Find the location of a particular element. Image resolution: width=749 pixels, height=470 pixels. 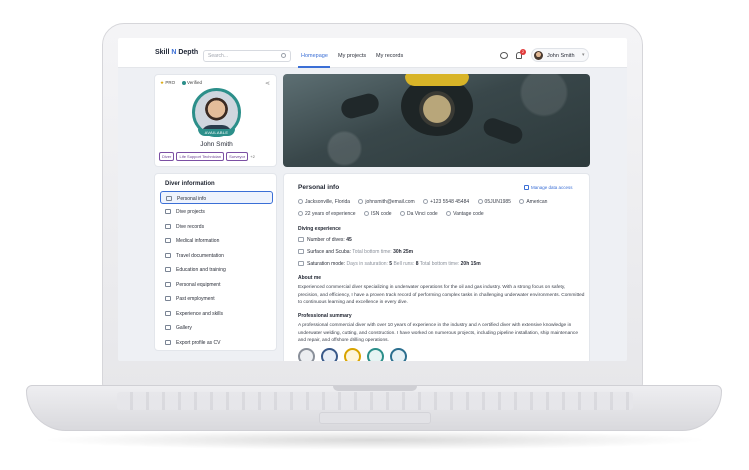

phone-icon is located at coordinates (426, 201).